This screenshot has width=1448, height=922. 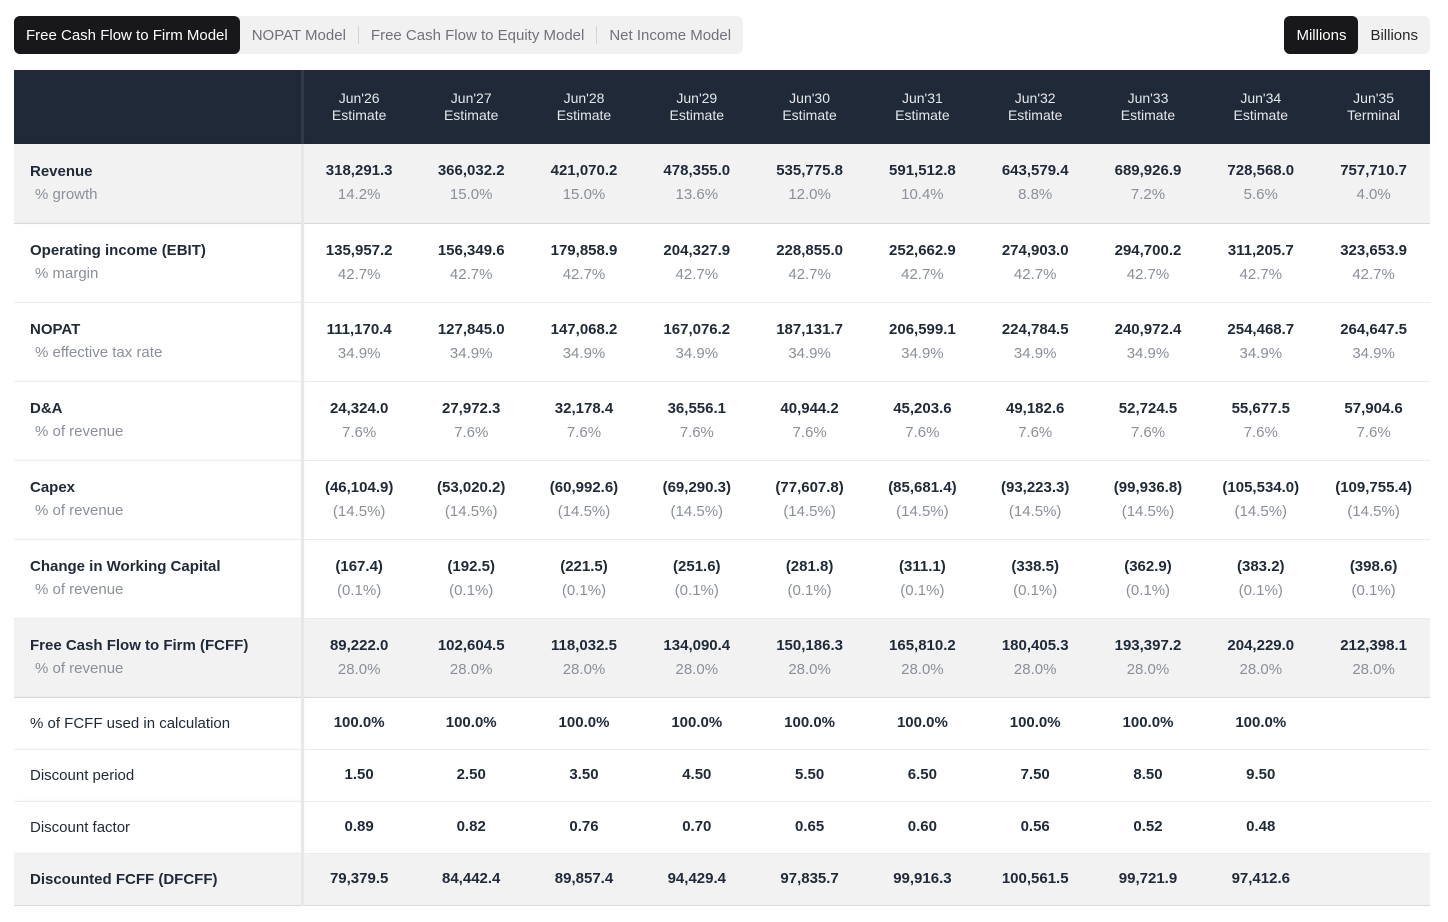 I want to click on value-cell: 240,972.4 34.9%, so click(x=1148, y=342).